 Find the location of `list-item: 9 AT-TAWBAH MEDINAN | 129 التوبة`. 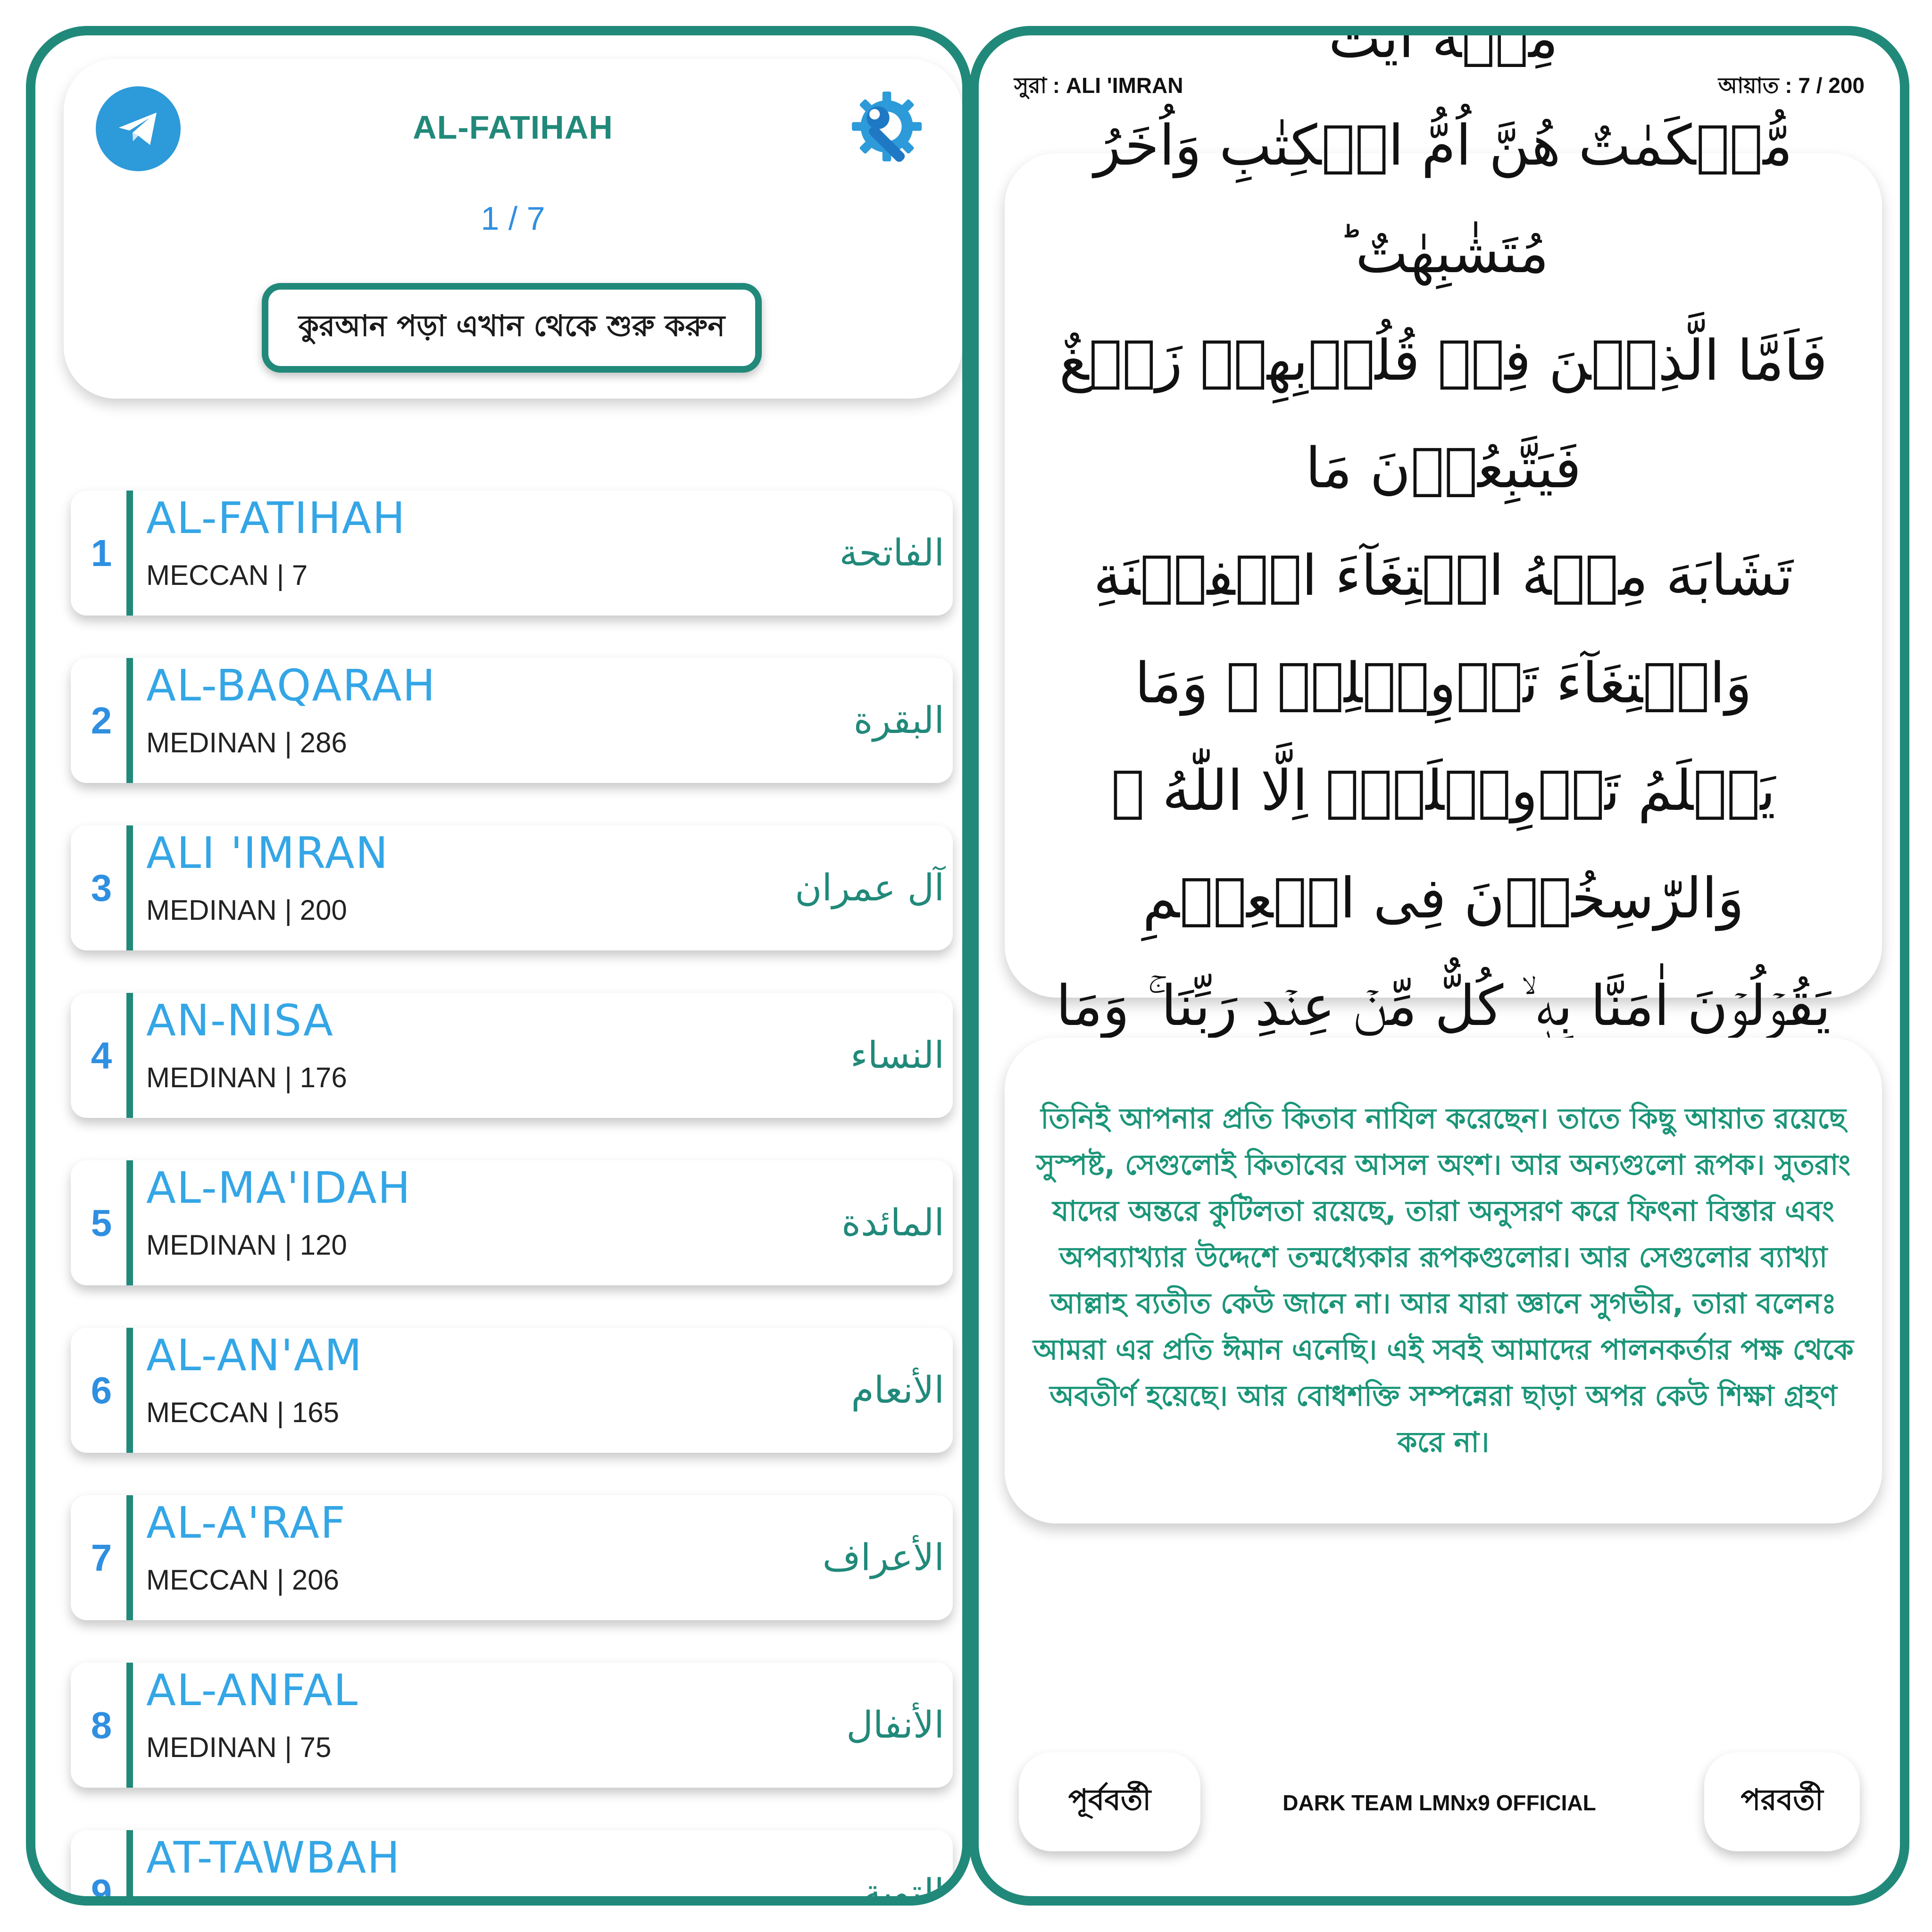

list-item: 9 AT-TAWBAH MEDINAN | 129 التوبة is located at coordinates (512, 1868).